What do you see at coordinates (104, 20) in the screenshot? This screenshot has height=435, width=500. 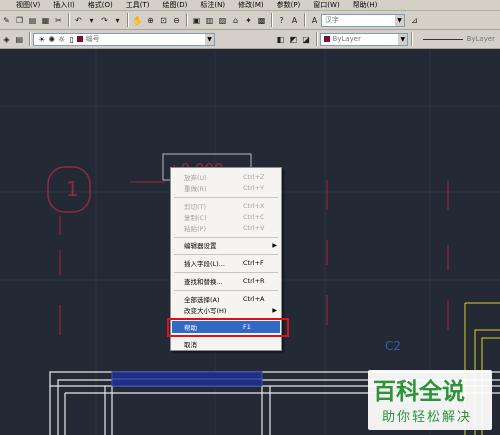 I see `redo-icon: ↷` at bounding box center [104, 20].